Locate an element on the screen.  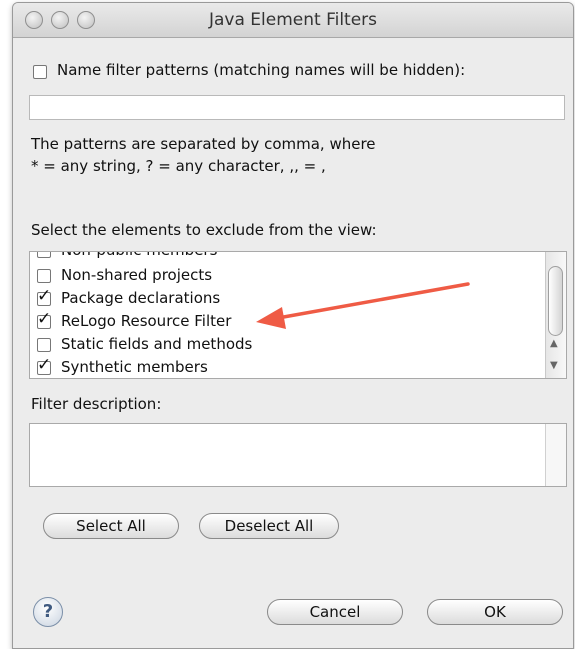
annotation-arrow is located at coordinates (363, 305).